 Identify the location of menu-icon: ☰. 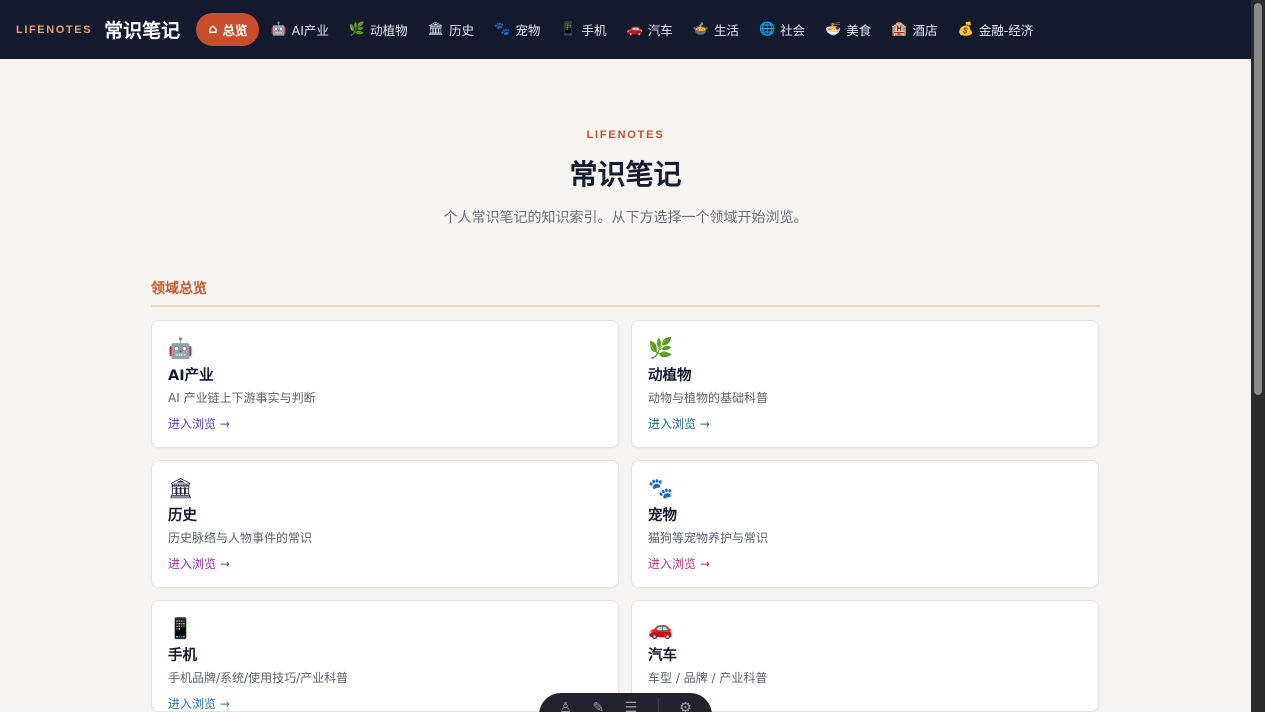
(631, 706).